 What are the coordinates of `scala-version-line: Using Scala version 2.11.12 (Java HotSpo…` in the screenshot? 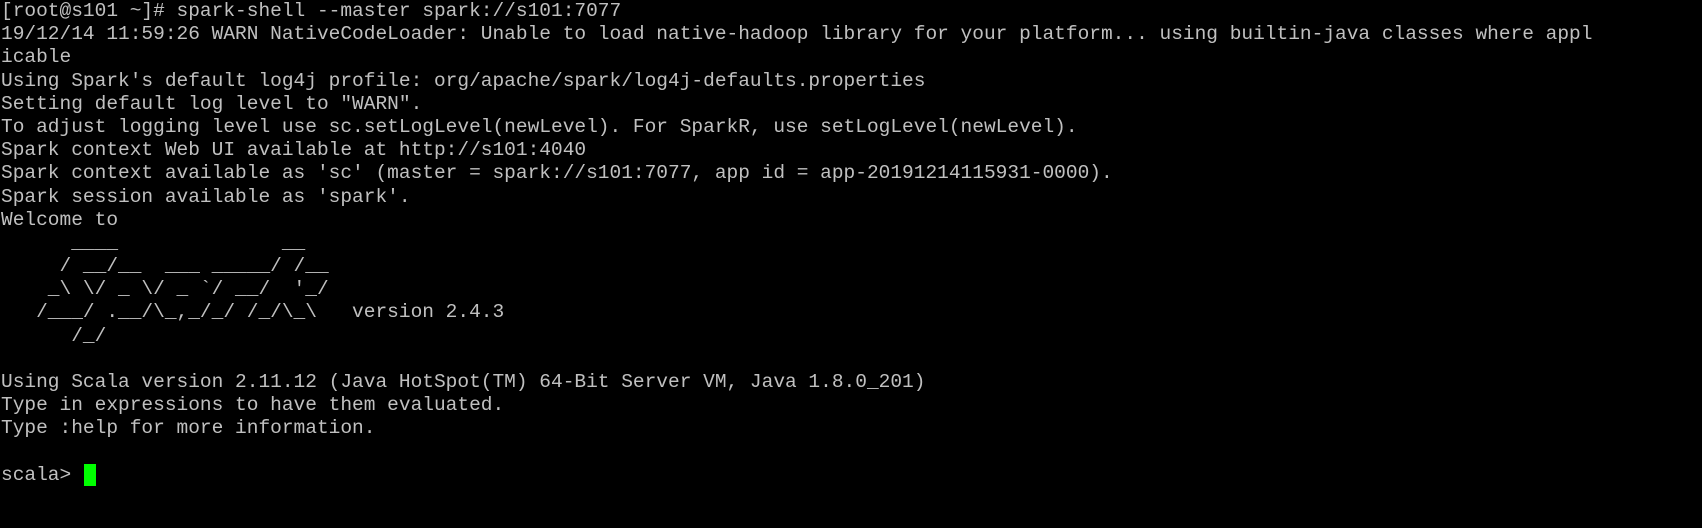 It's located at (463, 382).